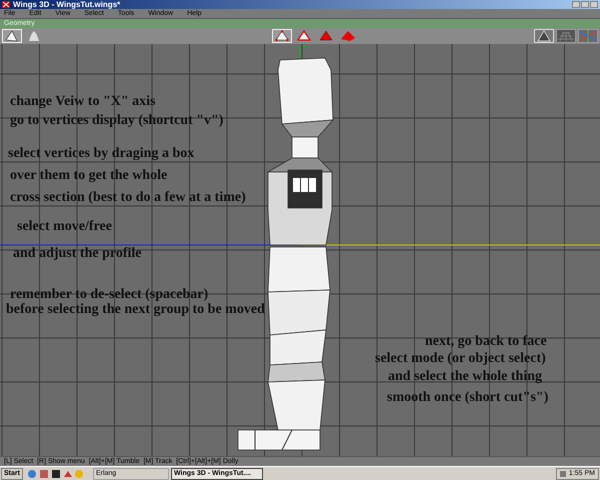  Describe the element at coordinates (83, 102) in the screenshot. I see `annotation-text: change Veiw to "X" axis` at that location.